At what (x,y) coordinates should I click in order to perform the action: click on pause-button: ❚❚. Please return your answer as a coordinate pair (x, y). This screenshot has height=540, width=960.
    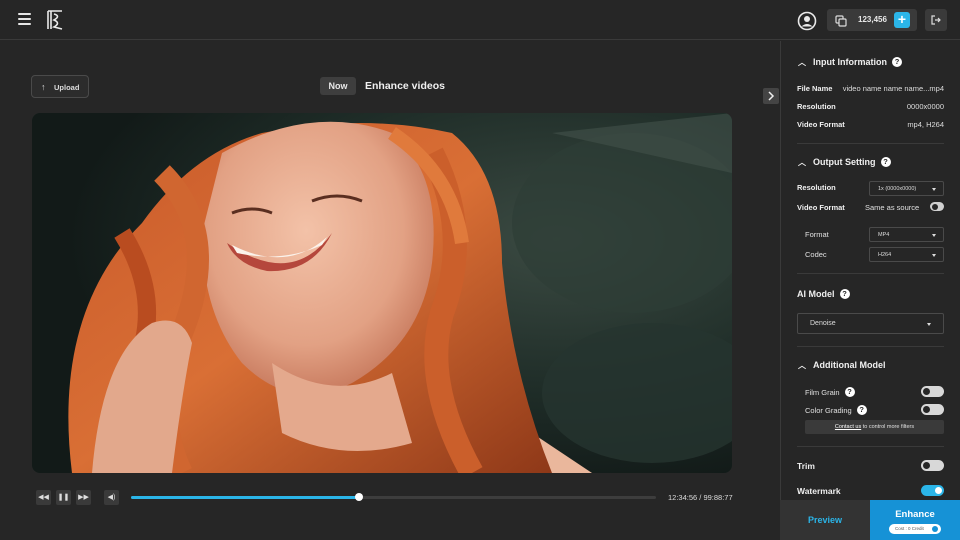
    Looking at the image, I should click on (63, 497).